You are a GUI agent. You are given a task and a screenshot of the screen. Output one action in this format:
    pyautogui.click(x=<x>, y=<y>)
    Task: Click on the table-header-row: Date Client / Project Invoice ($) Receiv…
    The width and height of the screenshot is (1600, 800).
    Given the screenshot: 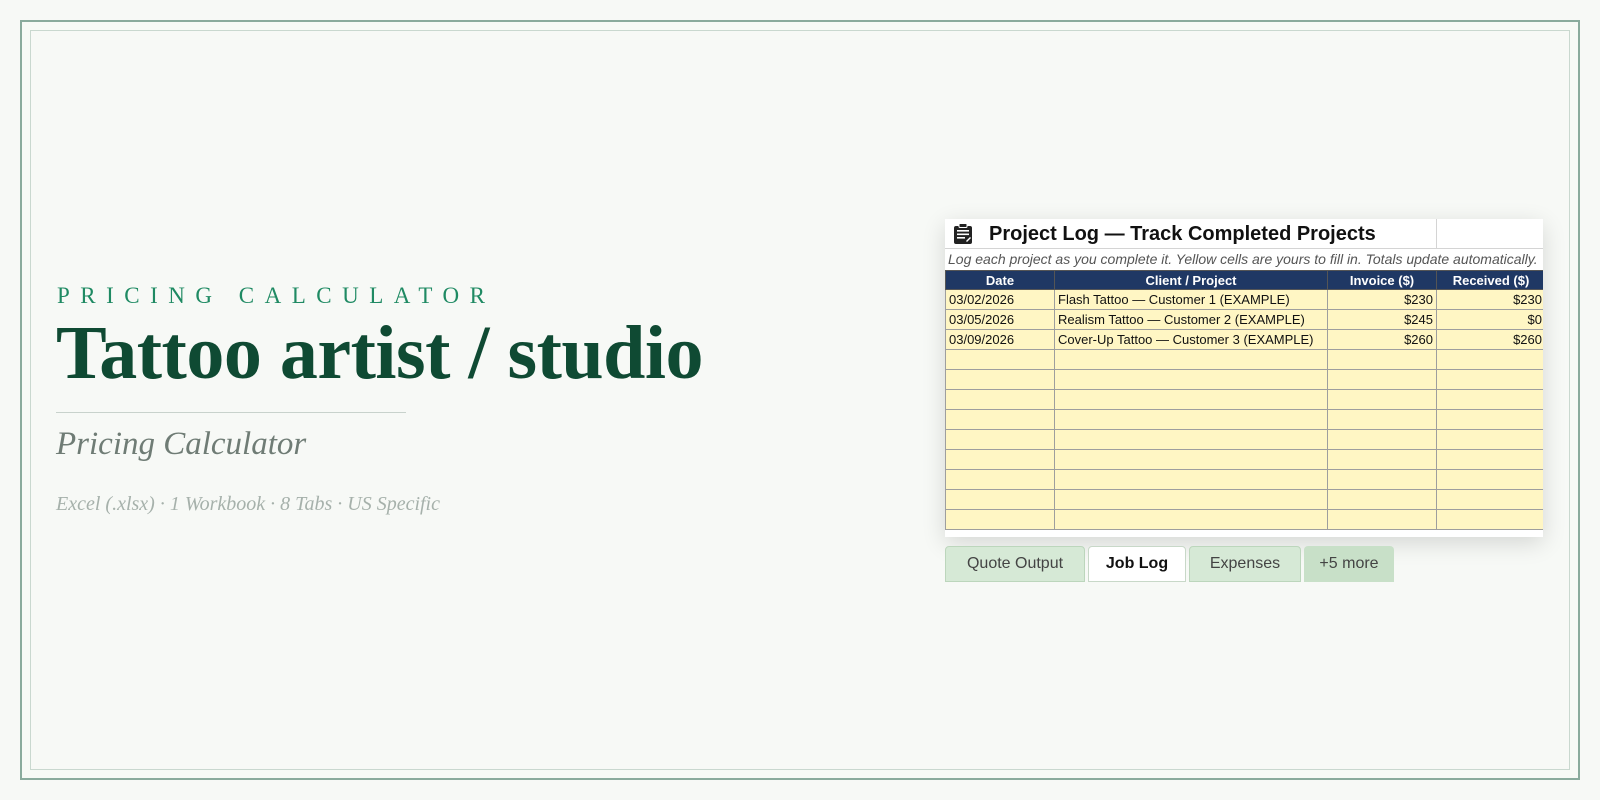 What is the action you would take?
    pyautogui.click(x=1244, y=280)
    